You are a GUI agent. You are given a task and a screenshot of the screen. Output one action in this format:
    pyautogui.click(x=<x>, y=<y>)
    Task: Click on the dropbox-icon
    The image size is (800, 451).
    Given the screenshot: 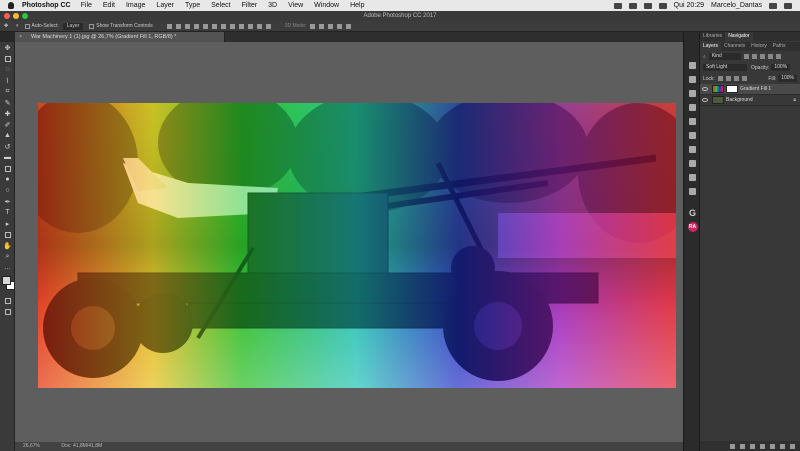 What is the action you would take?
    pyautogui.click(x=617, y=5)
    